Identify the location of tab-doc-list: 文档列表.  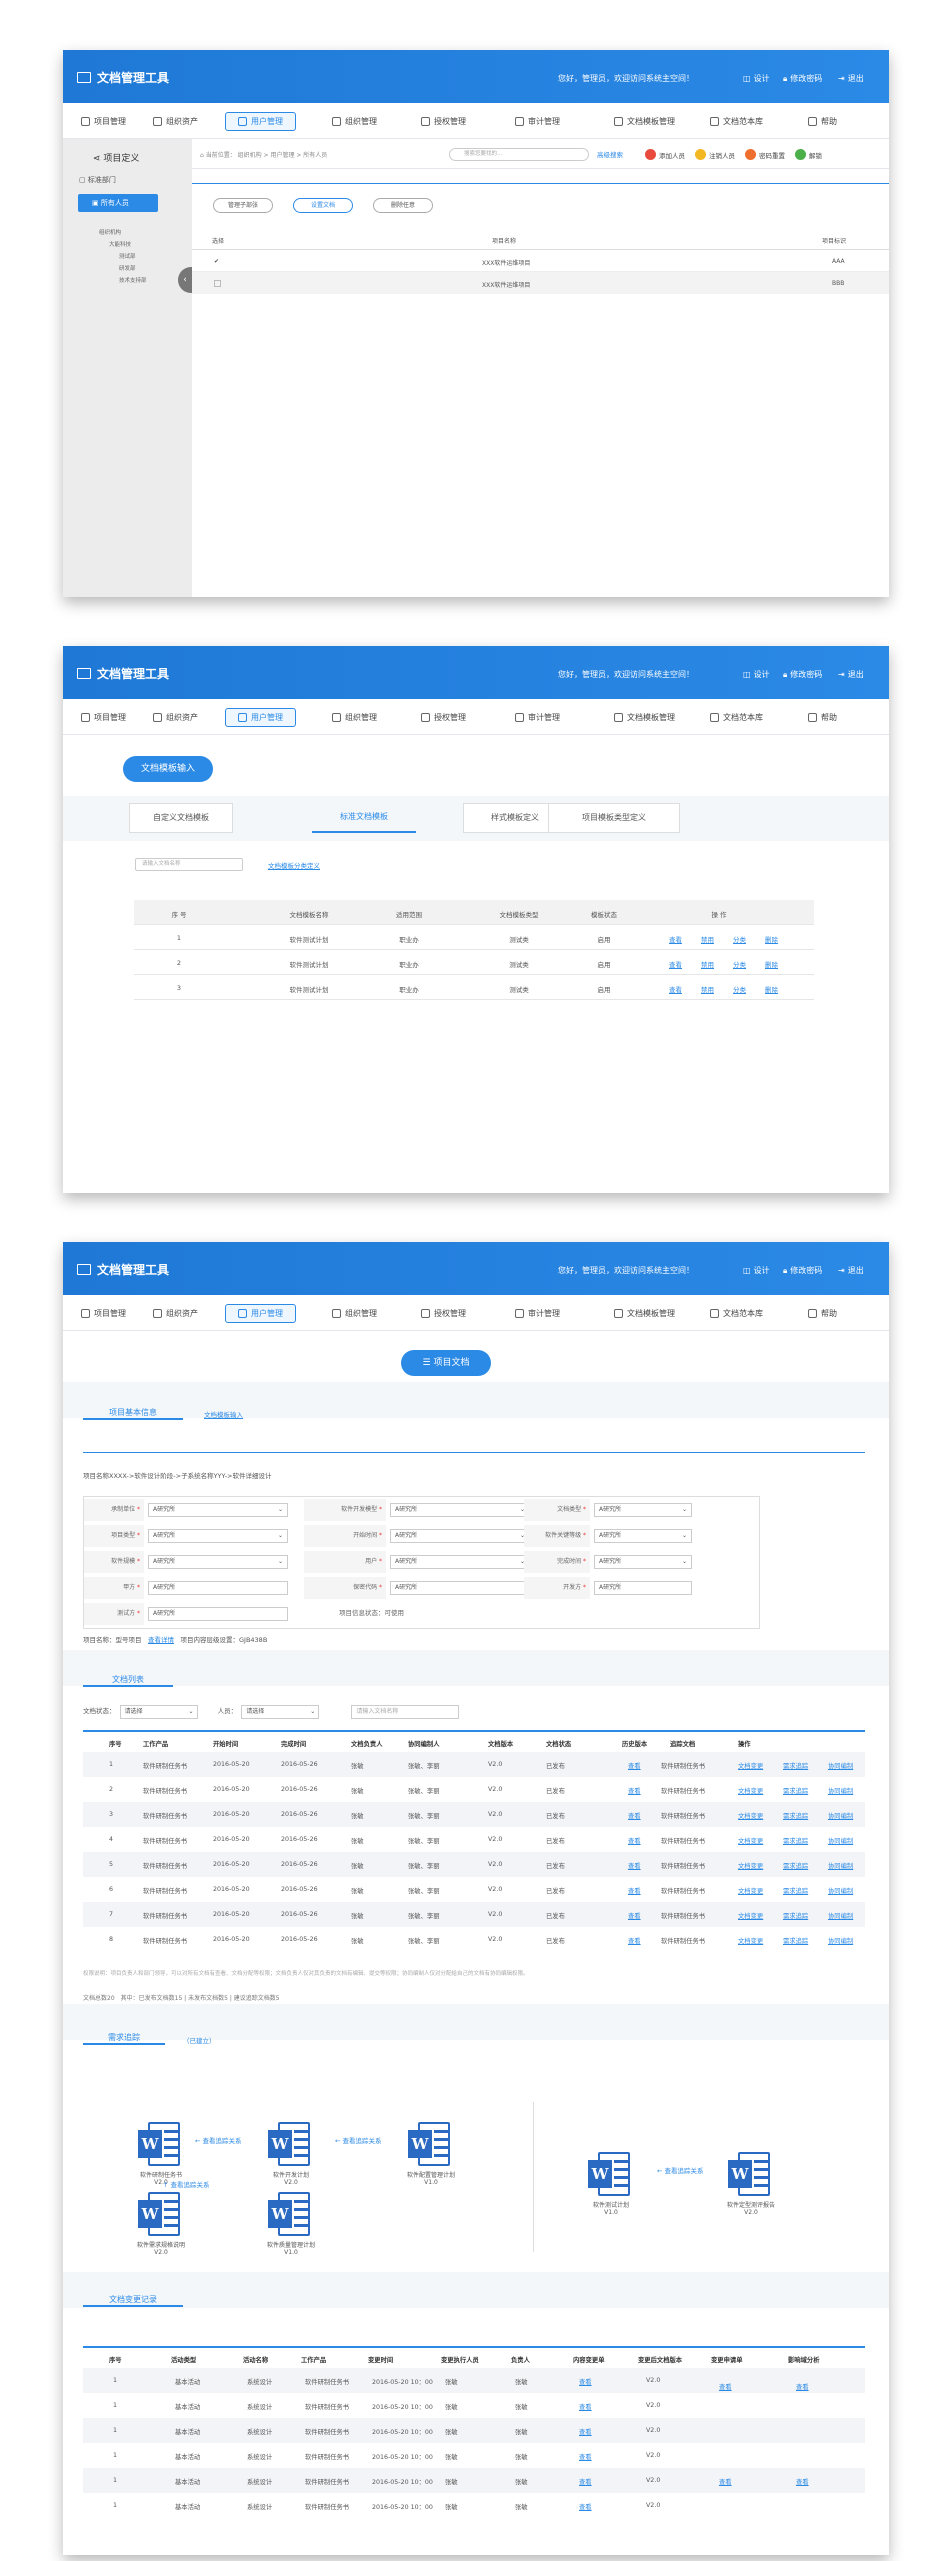
(128, 1680).